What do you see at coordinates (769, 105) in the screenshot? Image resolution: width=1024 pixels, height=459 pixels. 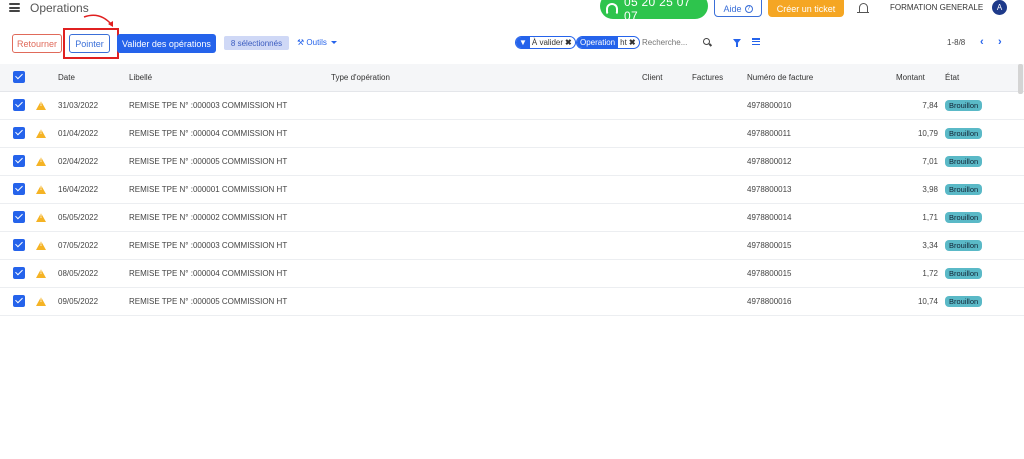 I see `row-invoice-number: 4978800010` at bounding box center [769, 105].